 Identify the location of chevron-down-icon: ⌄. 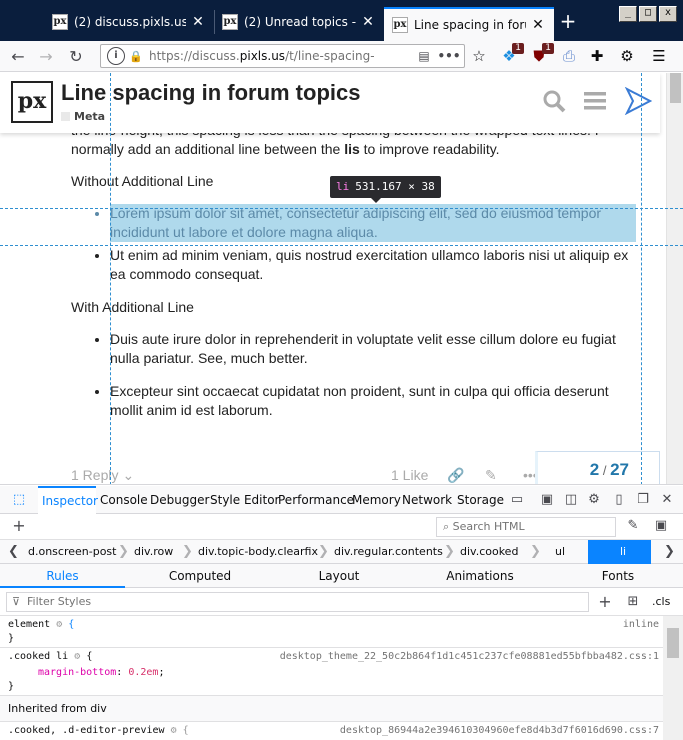
(128, 475).